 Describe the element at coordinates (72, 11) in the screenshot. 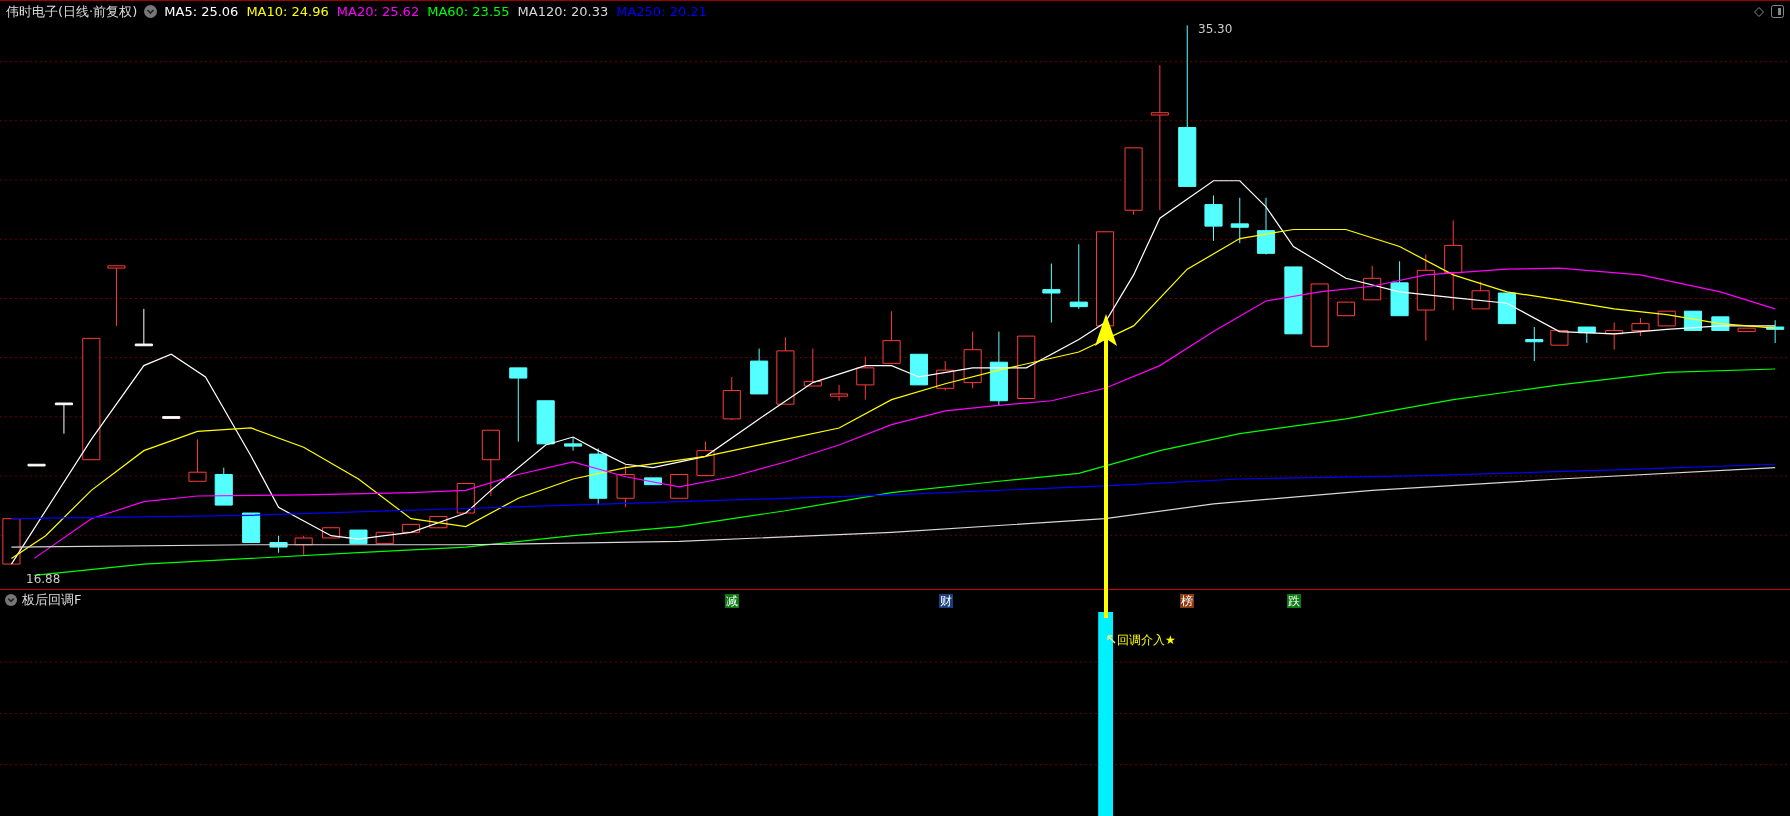

I see `stock-title: 伟时电子(日线·前复权)` at that location.